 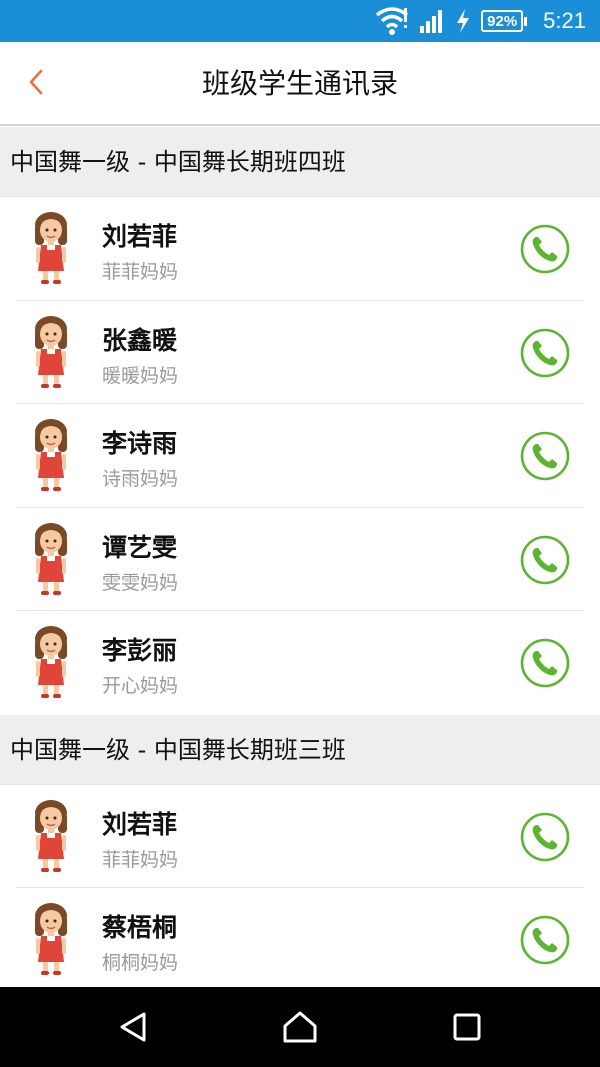 What do you see at coordinates (392, 21) in the screenshot?
I see `wifi-icon` at bounding box center [392, 21].